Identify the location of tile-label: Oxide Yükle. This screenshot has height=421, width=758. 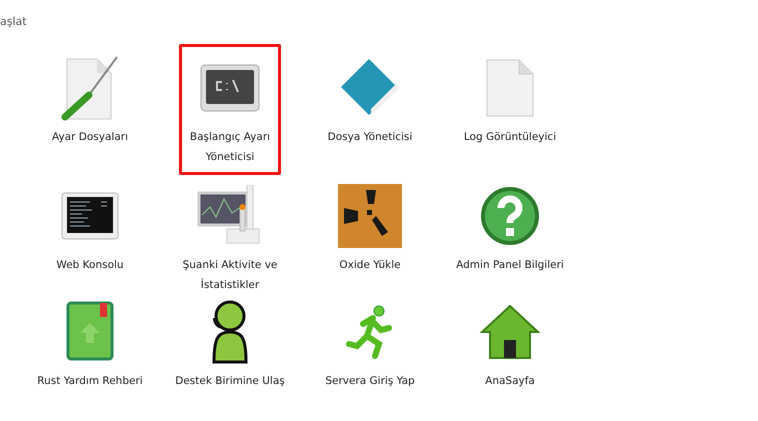
(370, 265).